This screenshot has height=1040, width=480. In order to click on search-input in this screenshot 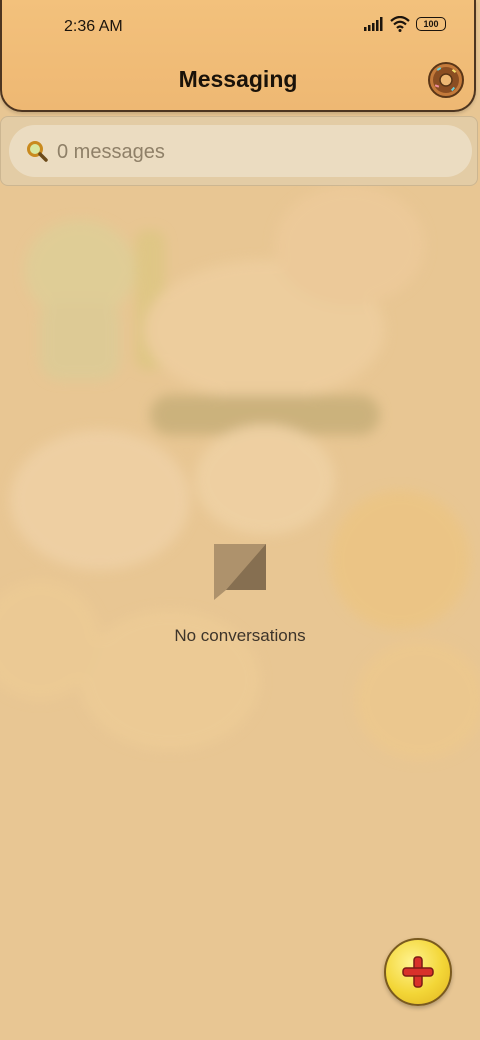, I will do `click(247, 152)`.